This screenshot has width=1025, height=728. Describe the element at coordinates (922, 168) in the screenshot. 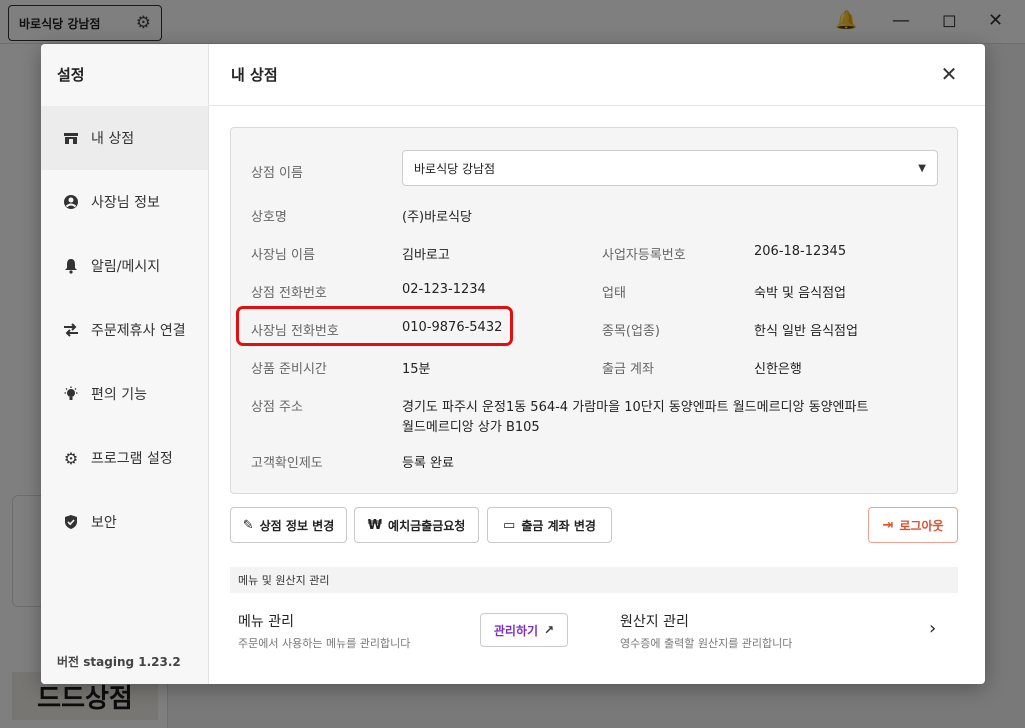

I see `caret-down-icon: ▼` at that location.